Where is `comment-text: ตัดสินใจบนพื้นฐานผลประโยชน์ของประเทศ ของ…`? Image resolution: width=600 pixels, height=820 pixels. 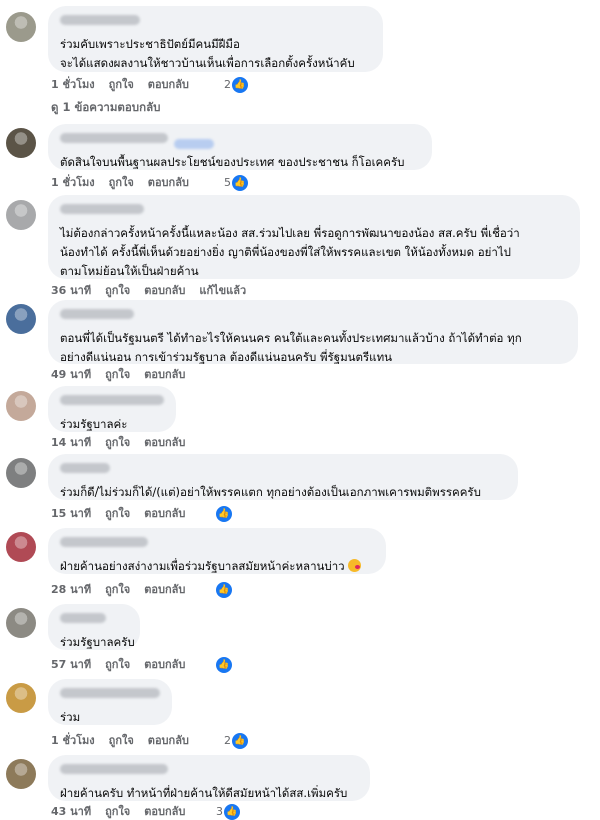 comment-text: ตัดสินใจบนพื้นฐานผลประโยชน์ของประเทศ ของ… is located at coordinates (232, 162).